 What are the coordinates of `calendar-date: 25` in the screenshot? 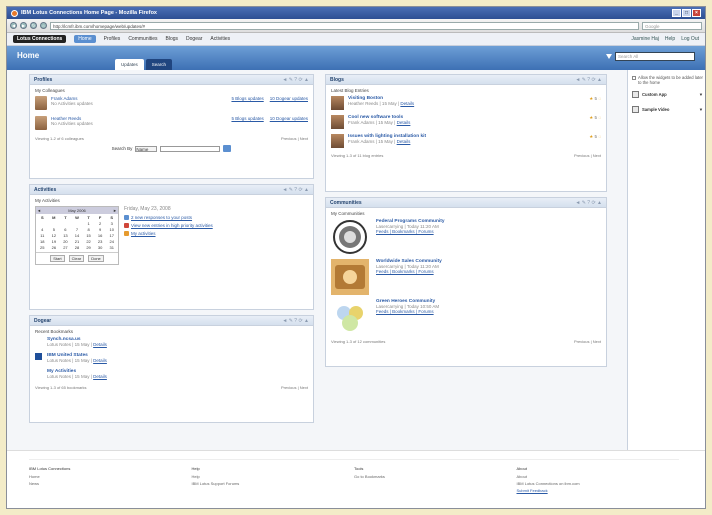 It's located at (42, 247).